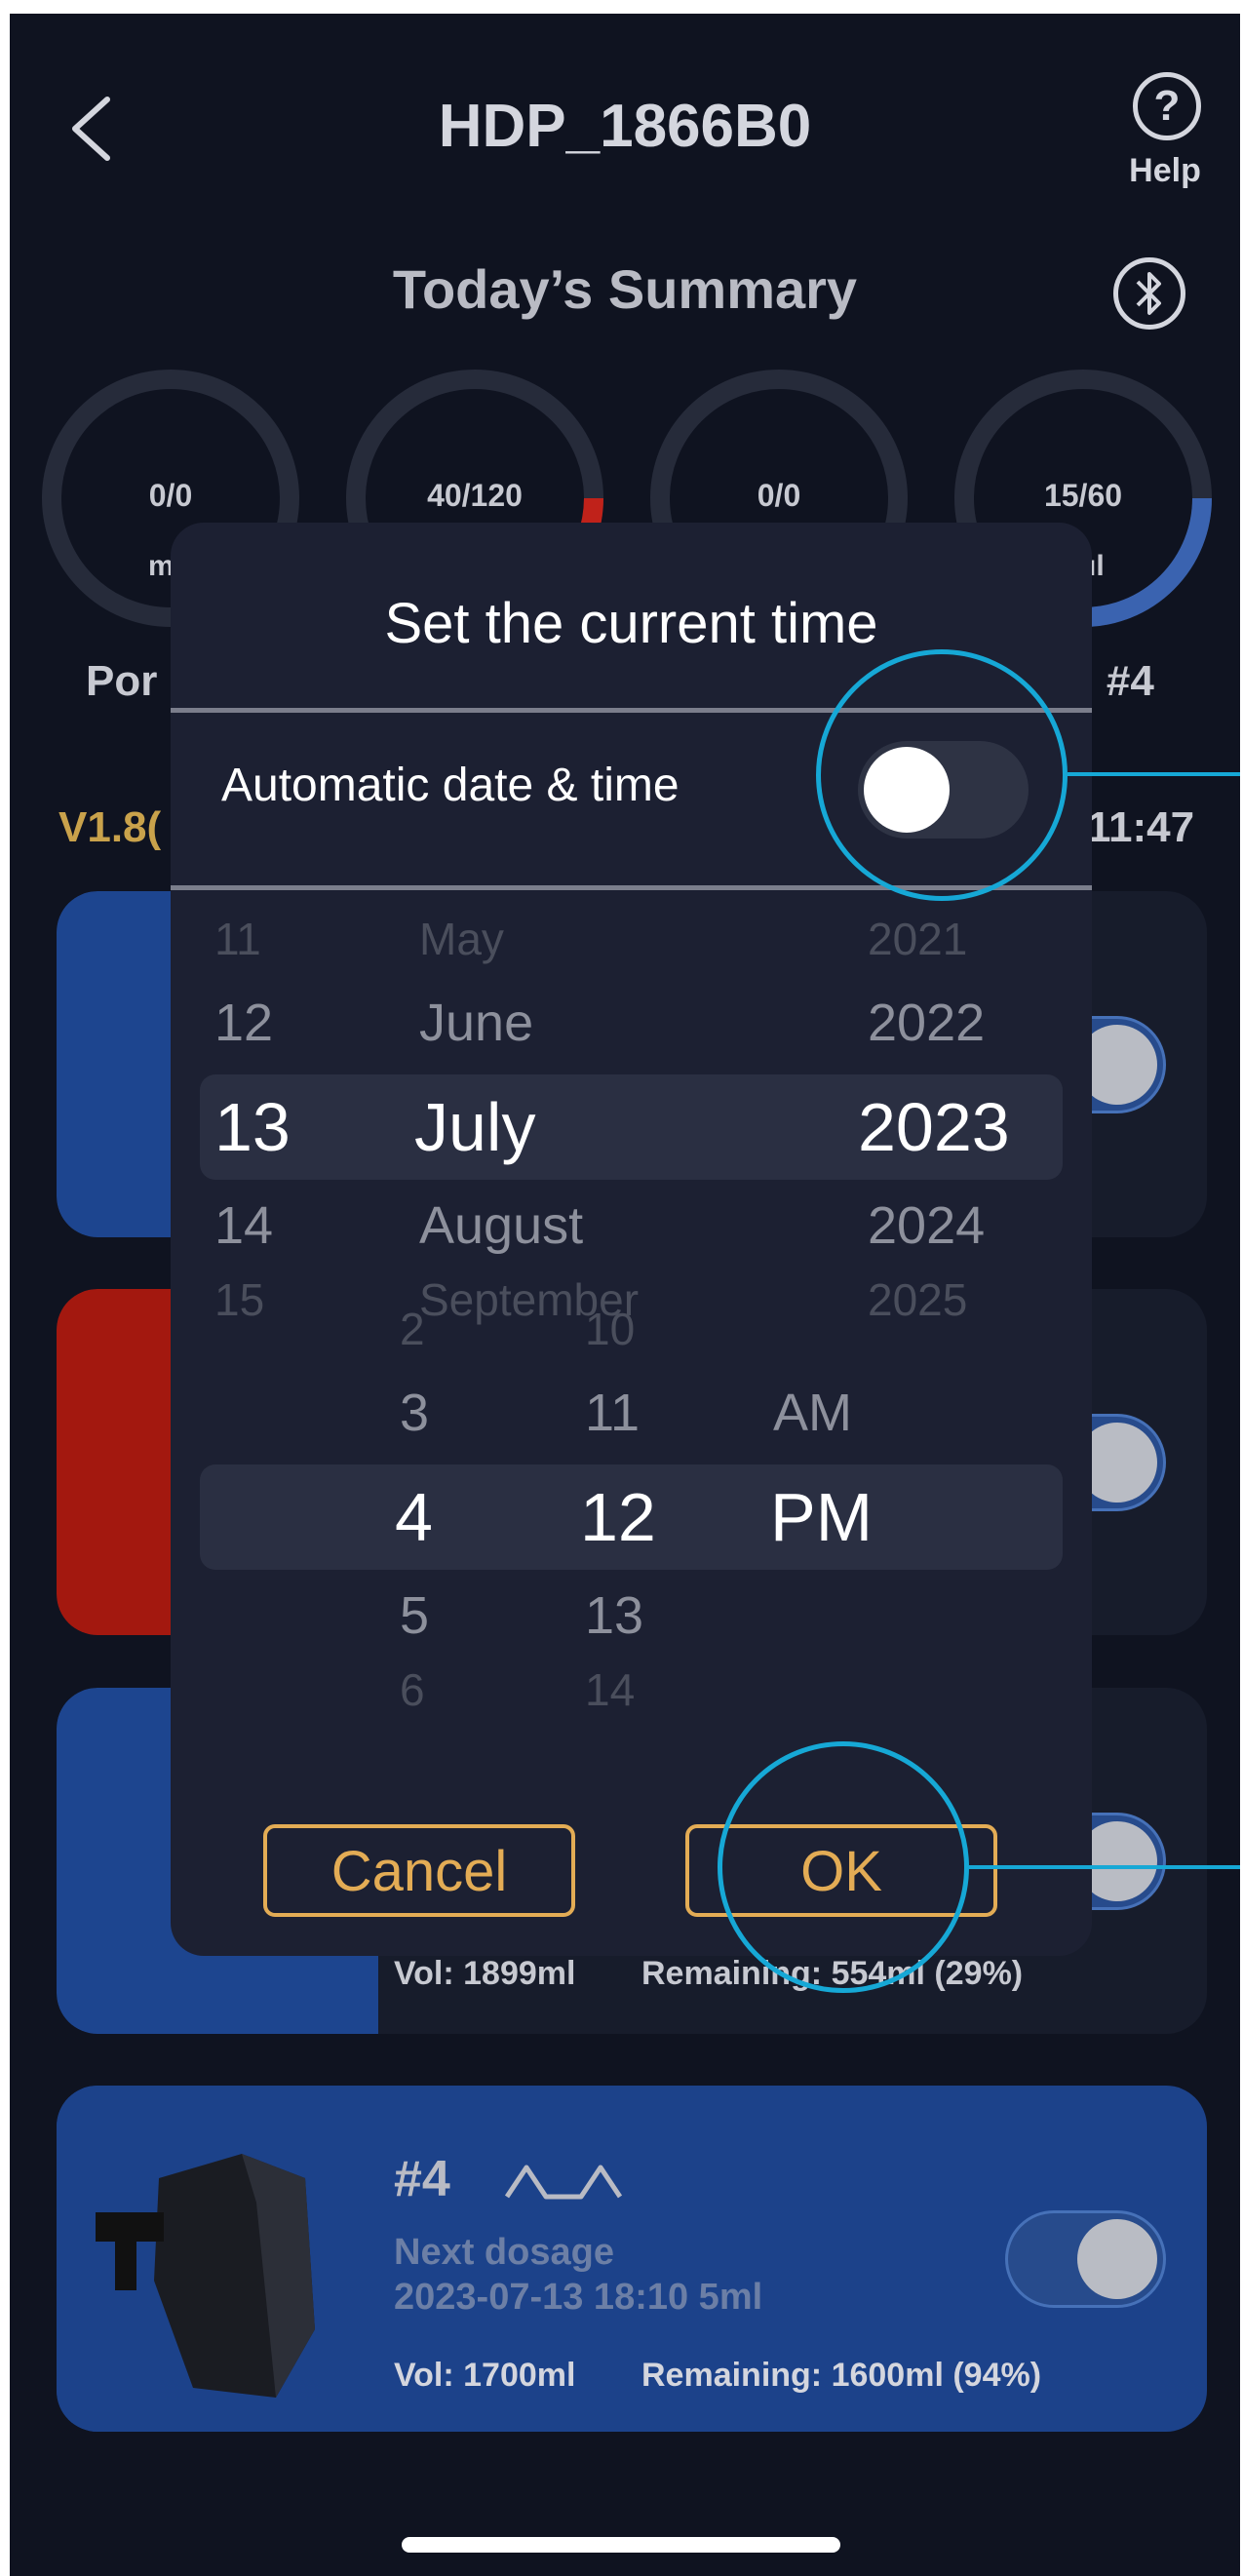  What do you see at coordinates (926, 1225) in the screenshot?
I see `year-option: 2024` at bounding box center [926, 1225].